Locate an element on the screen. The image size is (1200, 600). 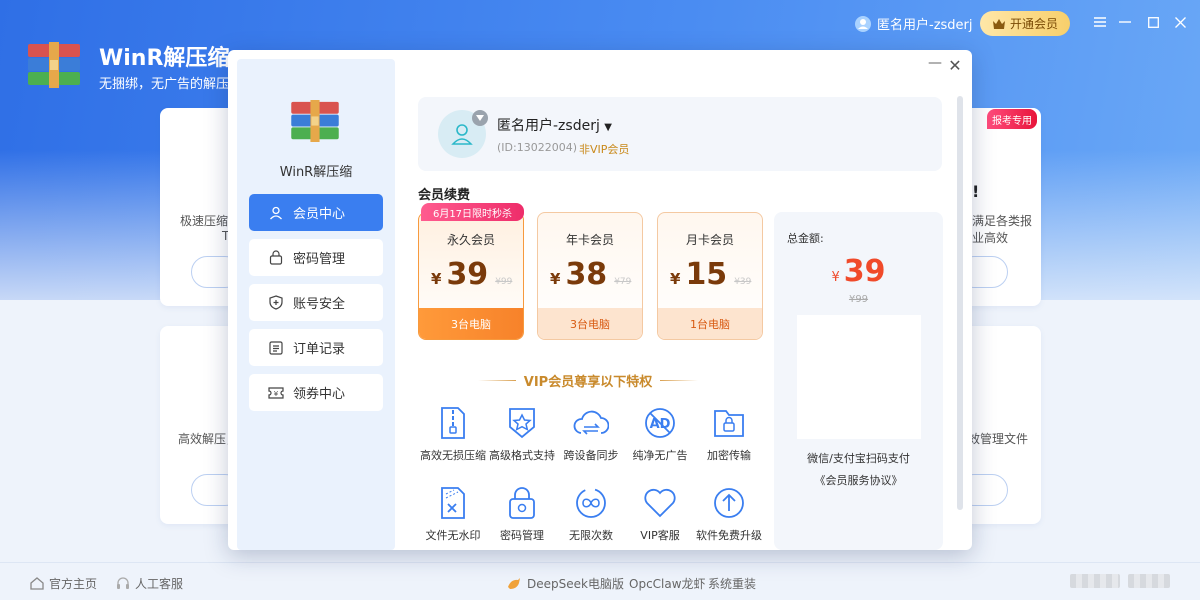
minimize-icon is located at coordinates (1125, 22).